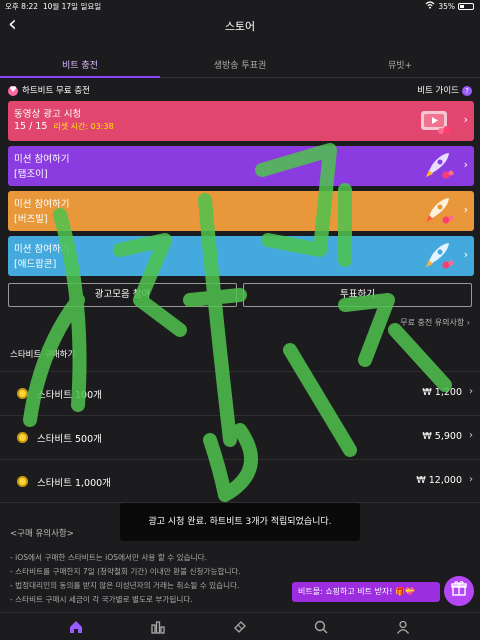  Describe the element at coordinates (467, 91) in the screenshot. I see `help-icon: ?` at that location.